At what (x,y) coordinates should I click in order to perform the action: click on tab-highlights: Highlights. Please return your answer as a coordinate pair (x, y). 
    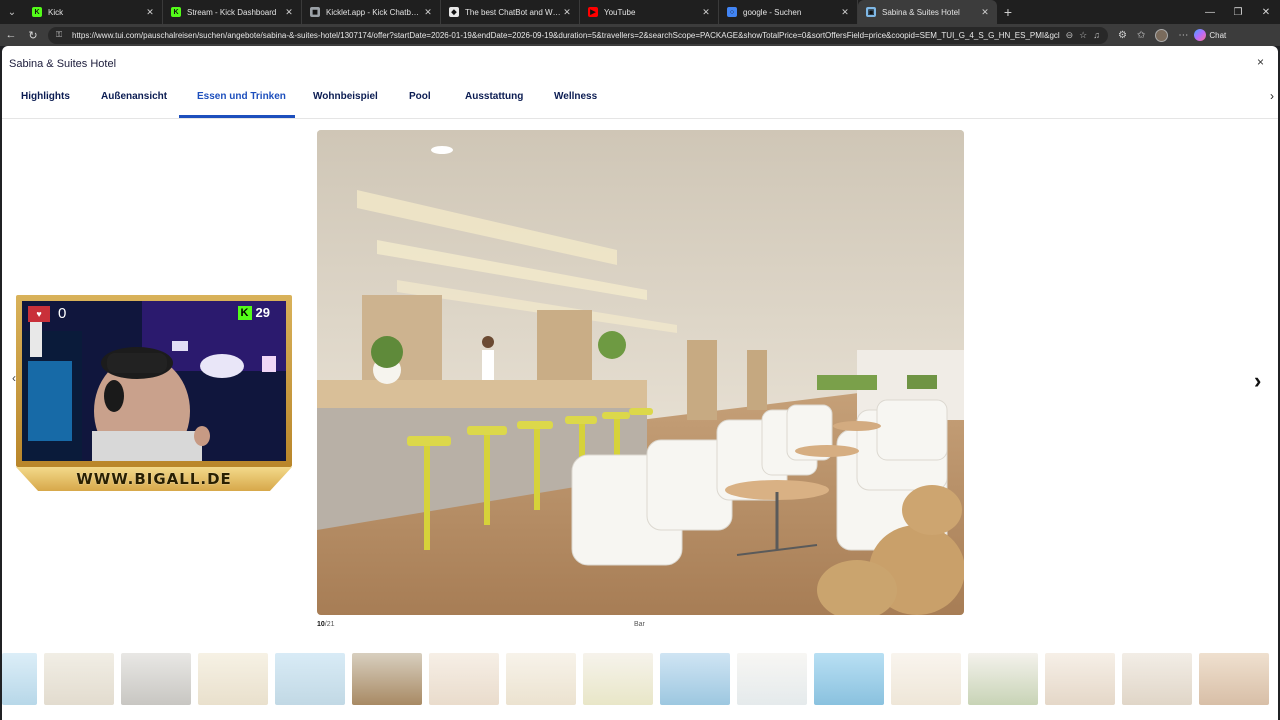
    Looking at the image, I should click on (45, 96).